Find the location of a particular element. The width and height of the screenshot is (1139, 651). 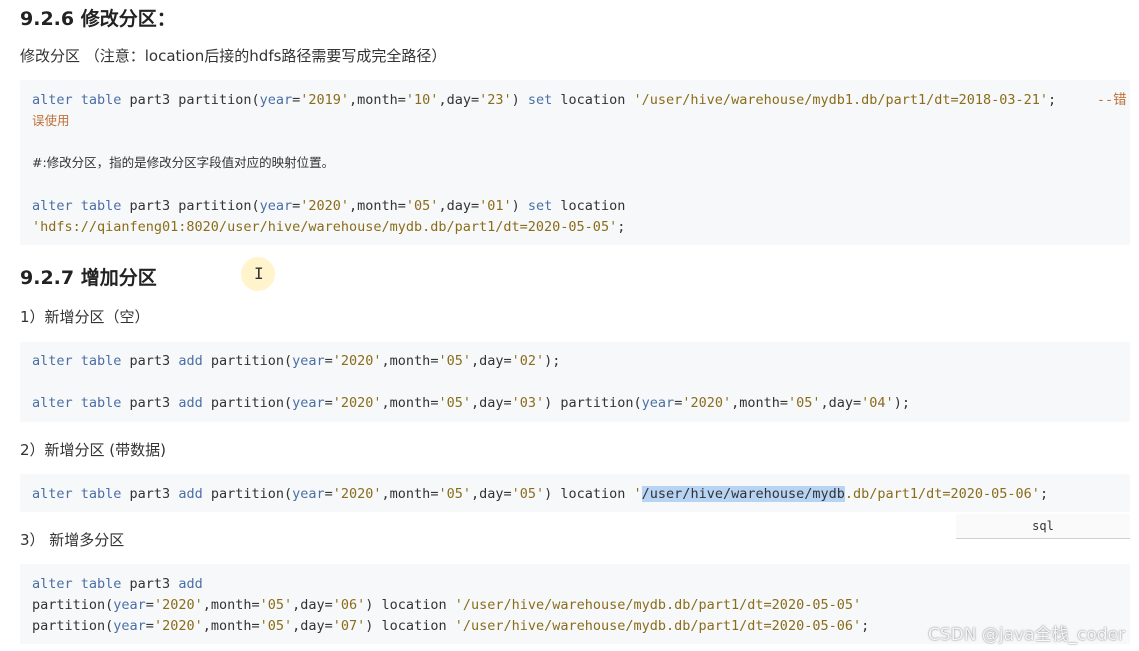

subsection-add-with-data: 2）新增分区 (带数据) is located at coordinates (93, 450).